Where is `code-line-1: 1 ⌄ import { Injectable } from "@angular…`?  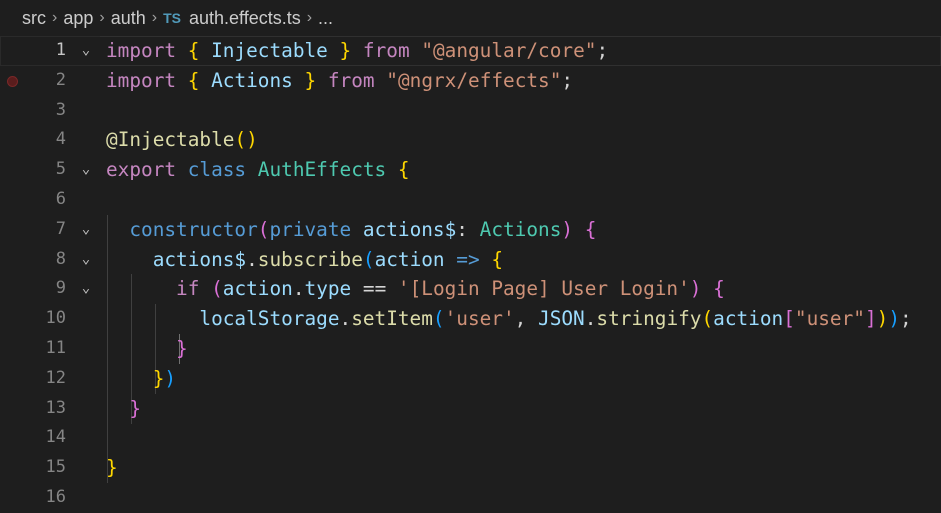 code-line-1: 1 ⌄ import { Injectable } from "@angular… is located at coordinates (470, 51).